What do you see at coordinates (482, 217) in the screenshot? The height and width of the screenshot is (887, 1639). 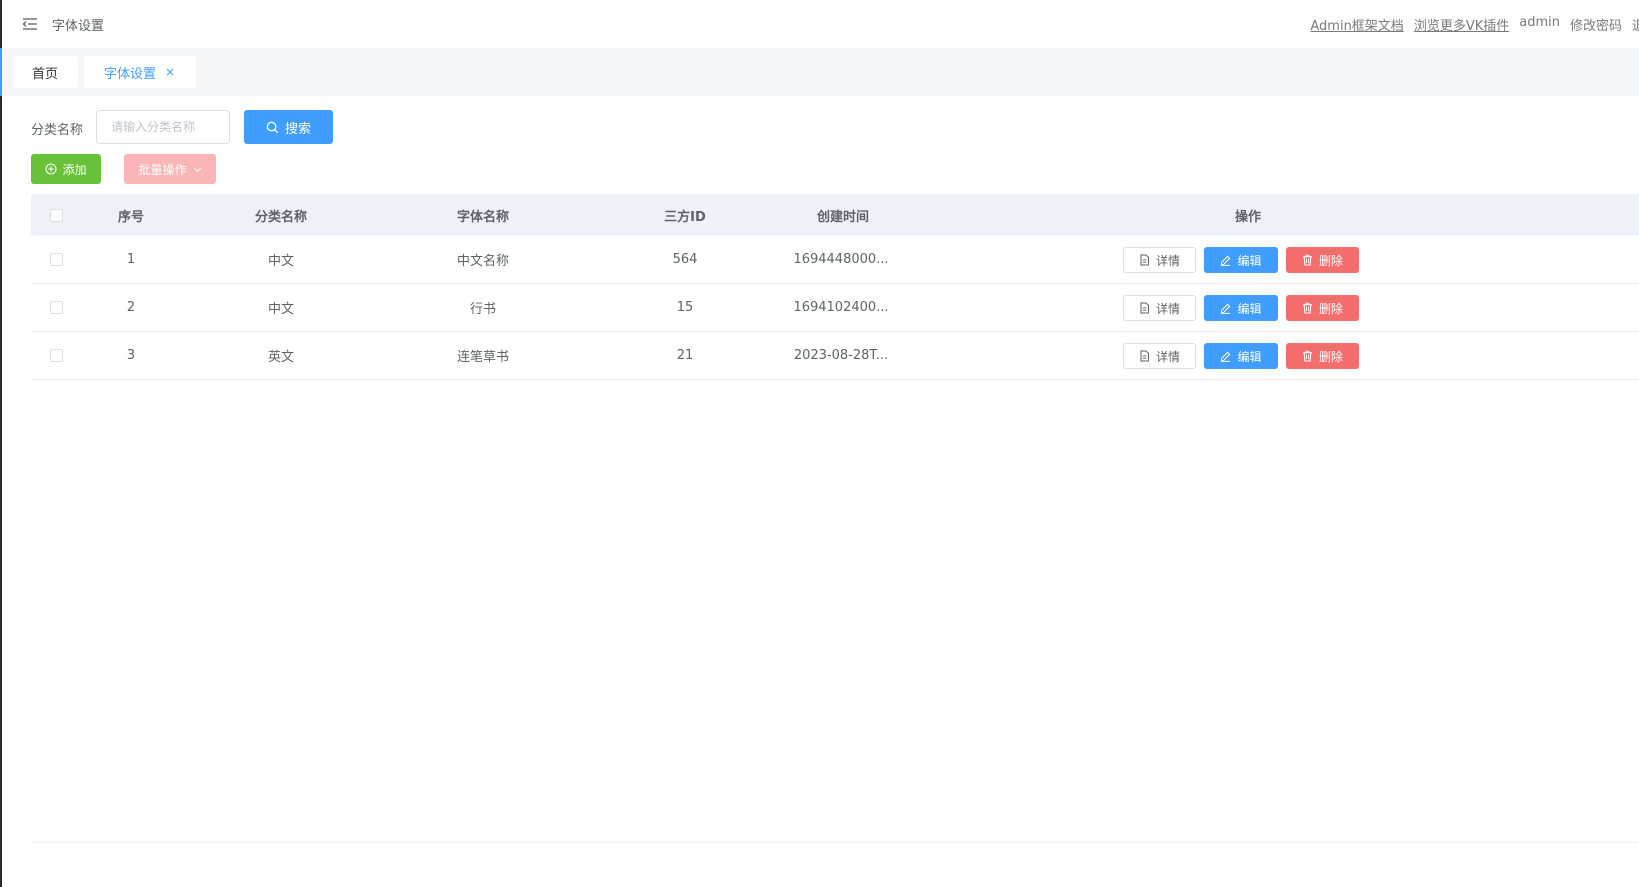 I see `column-header-font-name: 字体名称` at bounding box center [482, 217].